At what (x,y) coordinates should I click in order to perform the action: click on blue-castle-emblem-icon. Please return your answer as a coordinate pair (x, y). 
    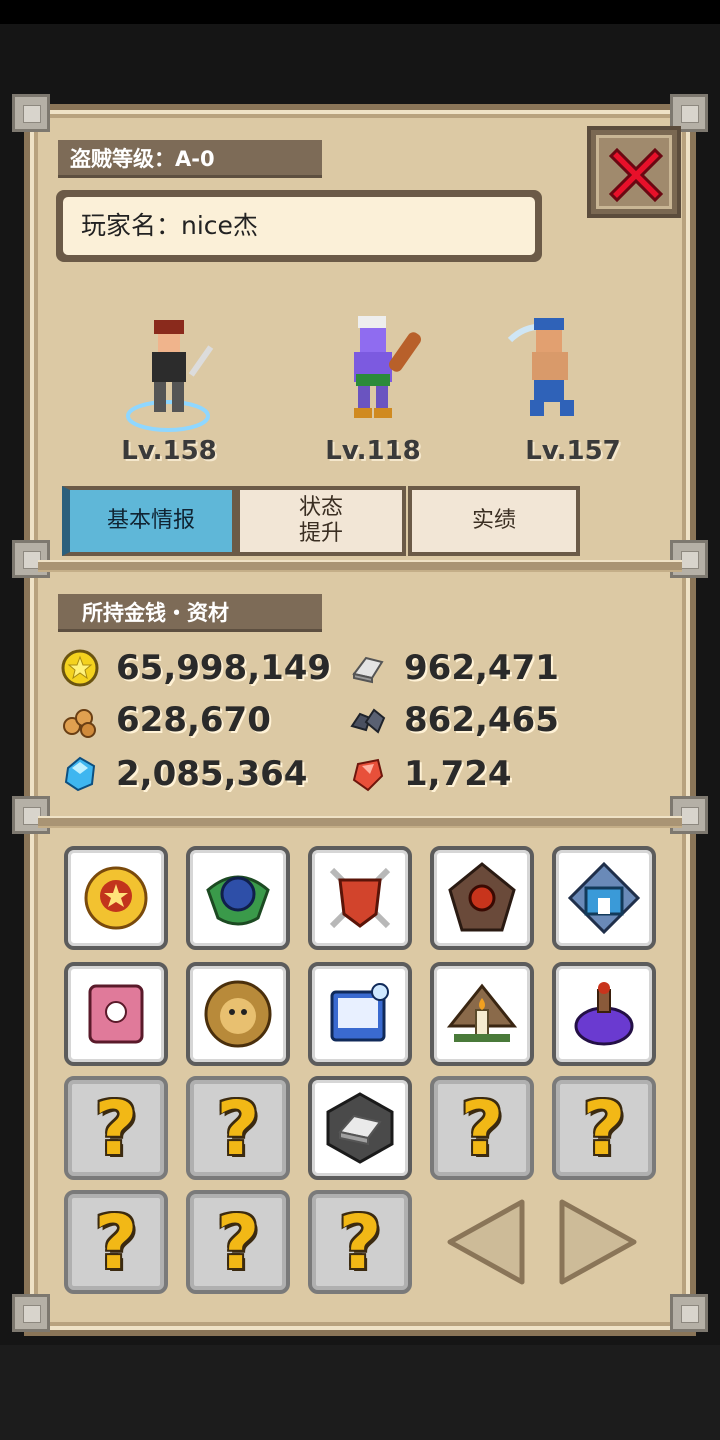
    Looking at the image, I should click on (604, 898).